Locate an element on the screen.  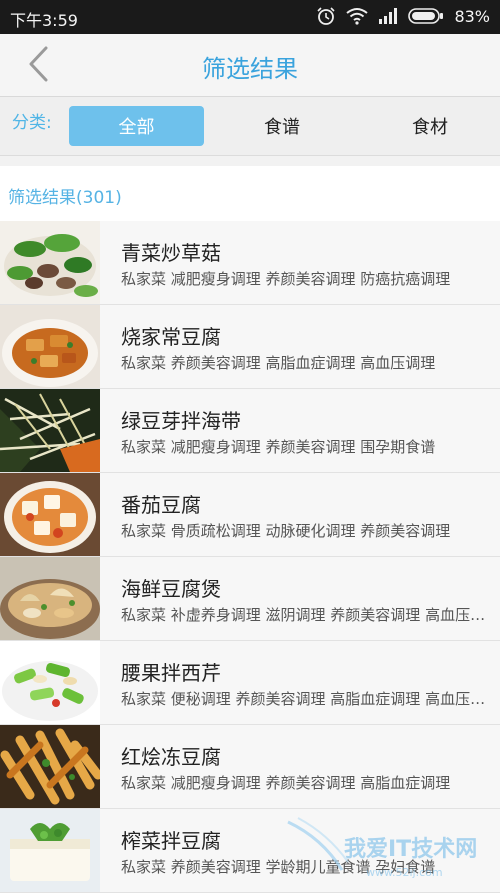
dish-tags: 私家菜 减肥瘦身调理 养颜美容调理 高脂血症调理 is located at coordinates (286, 783).